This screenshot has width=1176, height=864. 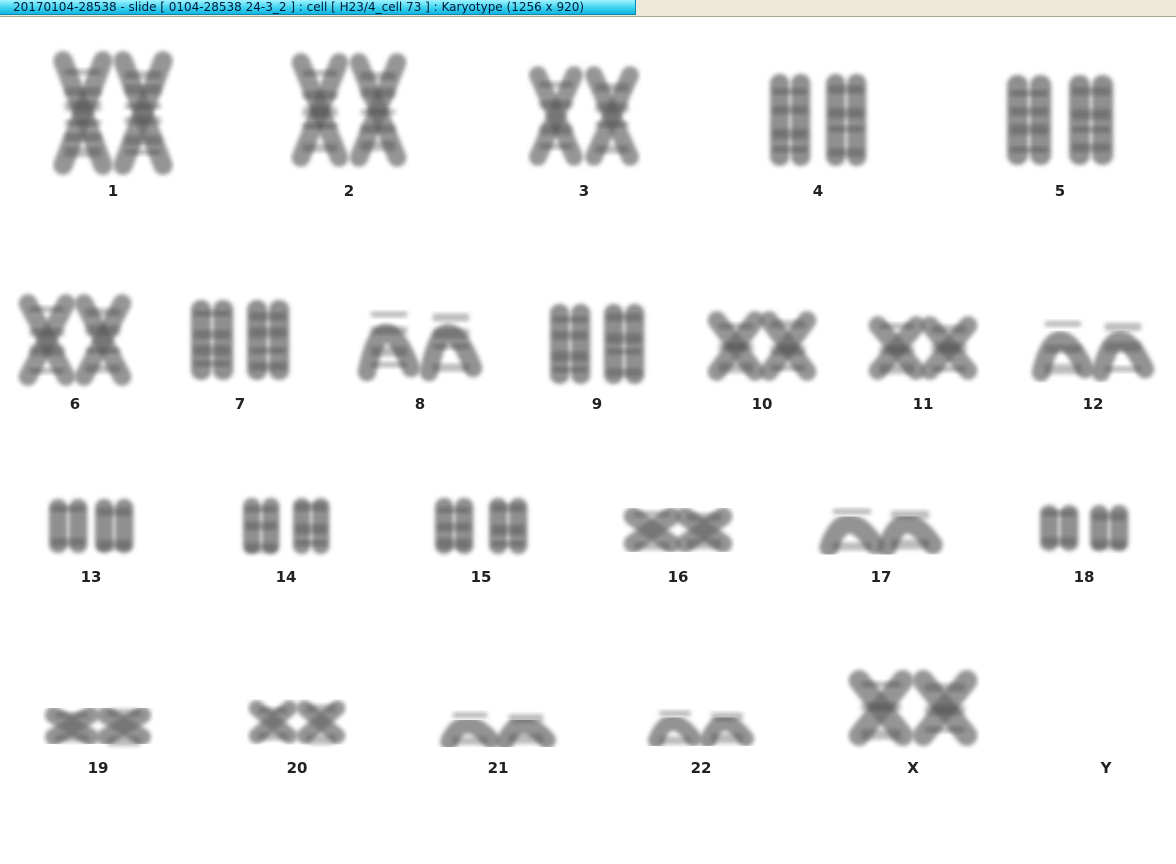 What do you see at coordinates (1123, 352) in the screenshot?
I see `chromosome-12-b` at bounding box center [1123, 352].